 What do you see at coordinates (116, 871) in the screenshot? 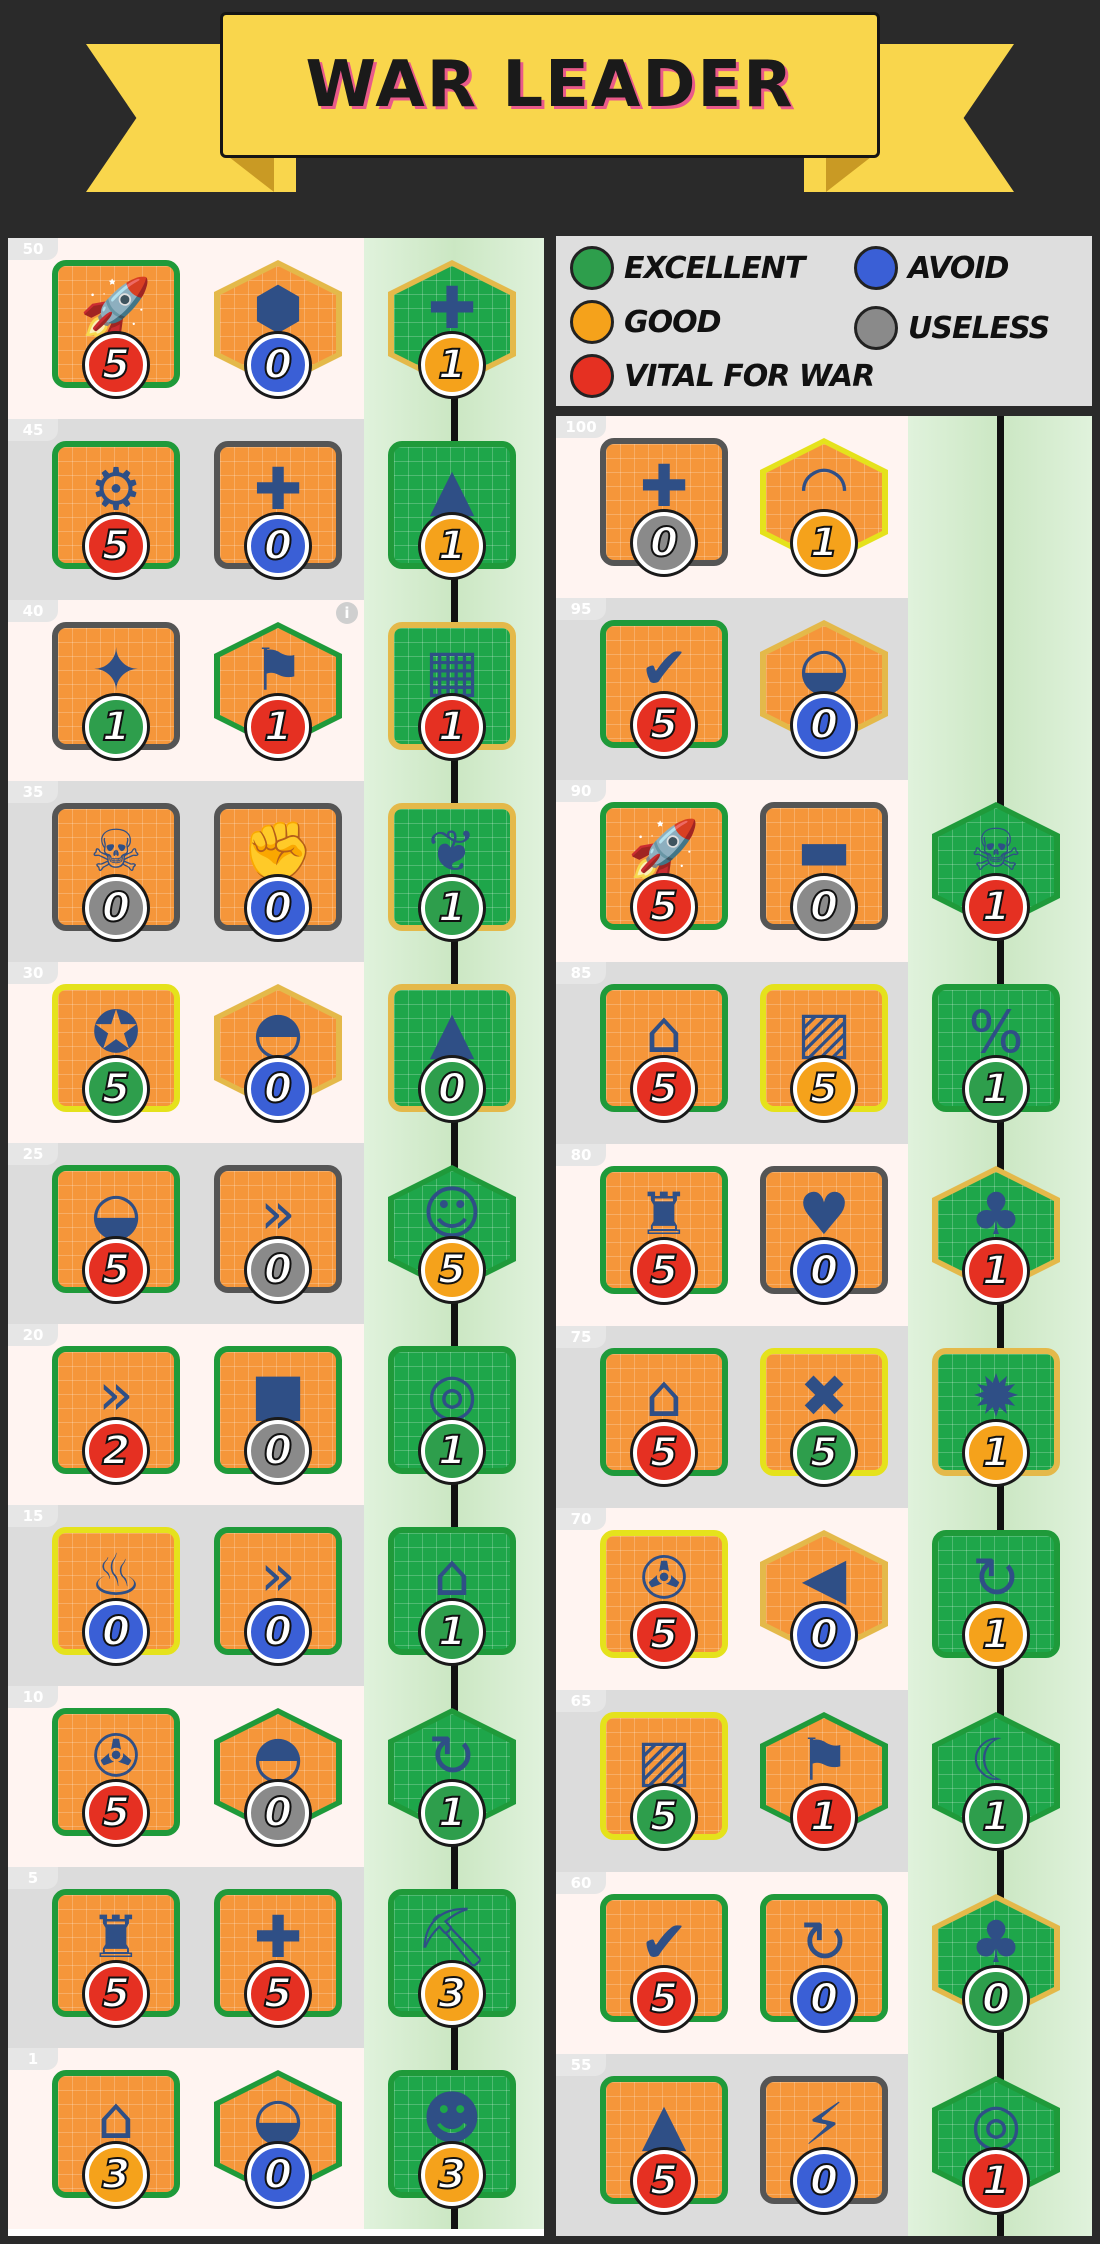
I see `skull-shield-skill: ☠ 0` at bounding box center [116, 871].